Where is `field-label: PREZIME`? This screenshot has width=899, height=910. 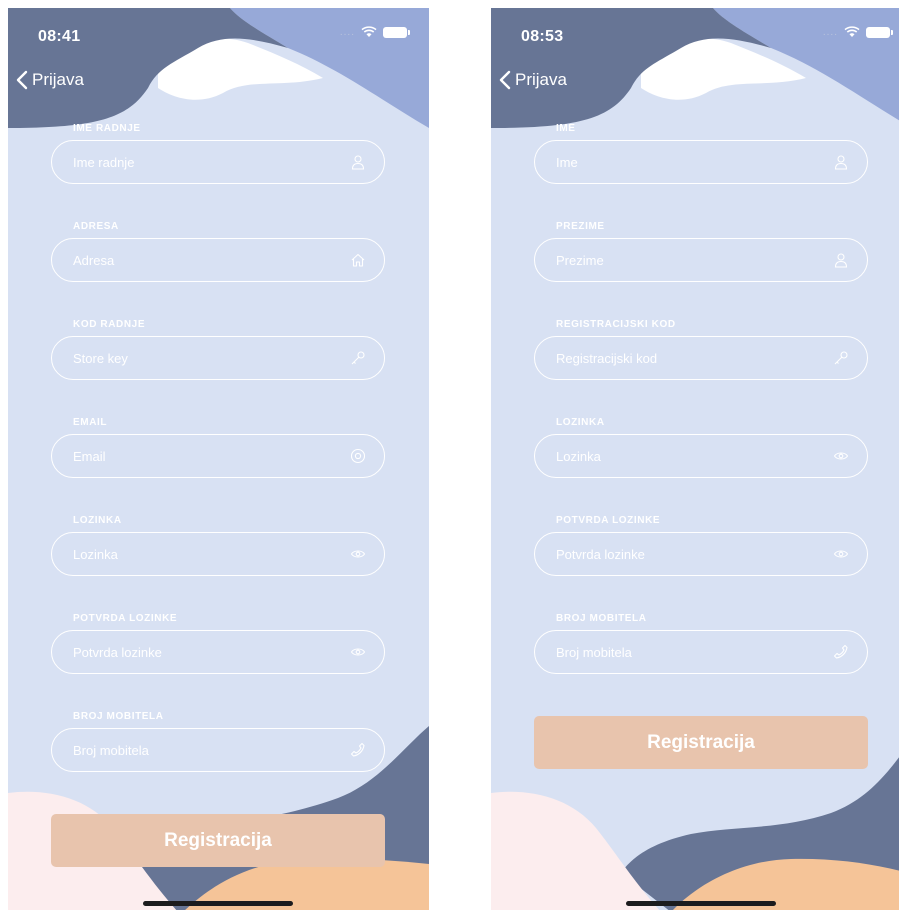 field-label: PREZIME is located at coordinates (580, 226).